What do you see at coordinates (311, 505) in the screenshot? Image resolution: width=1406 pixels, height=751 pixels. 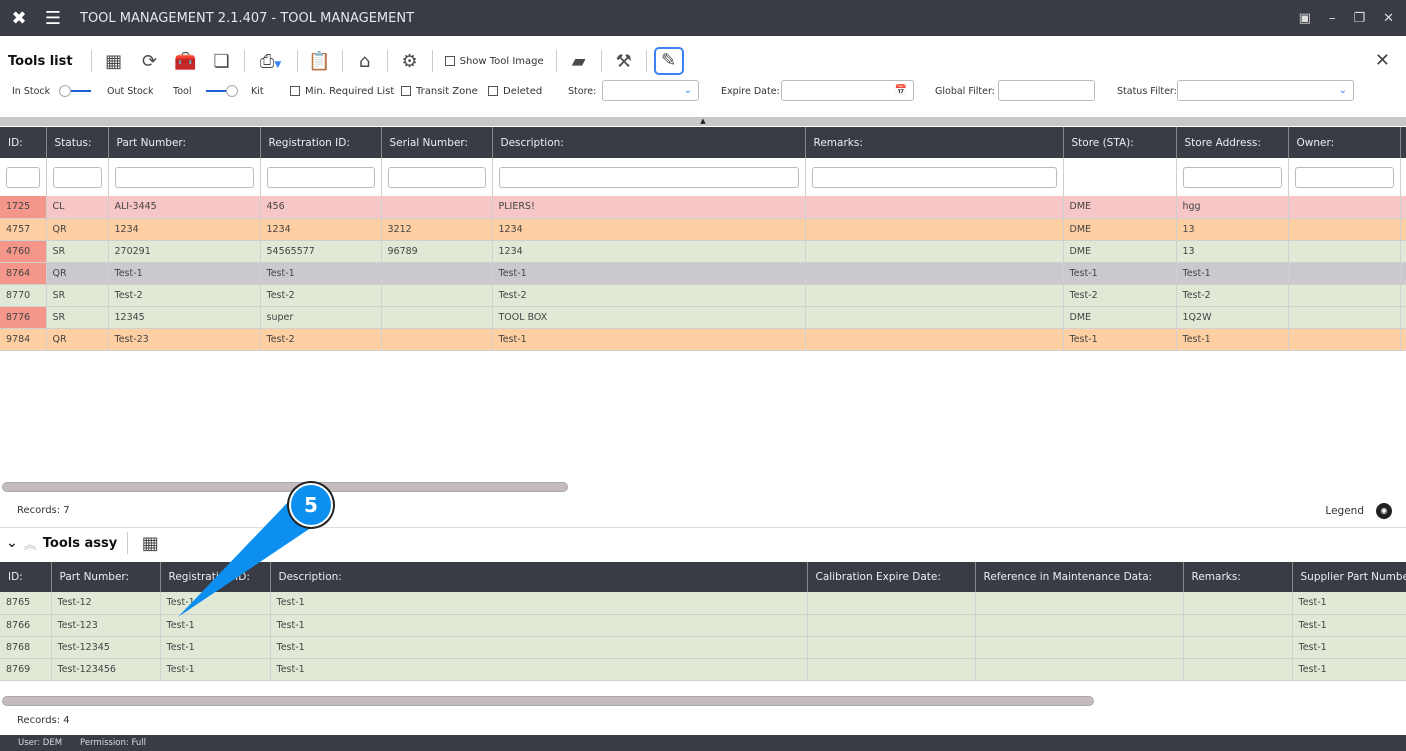 I see `callout-badge: 5` at bounding box center [311, 505].